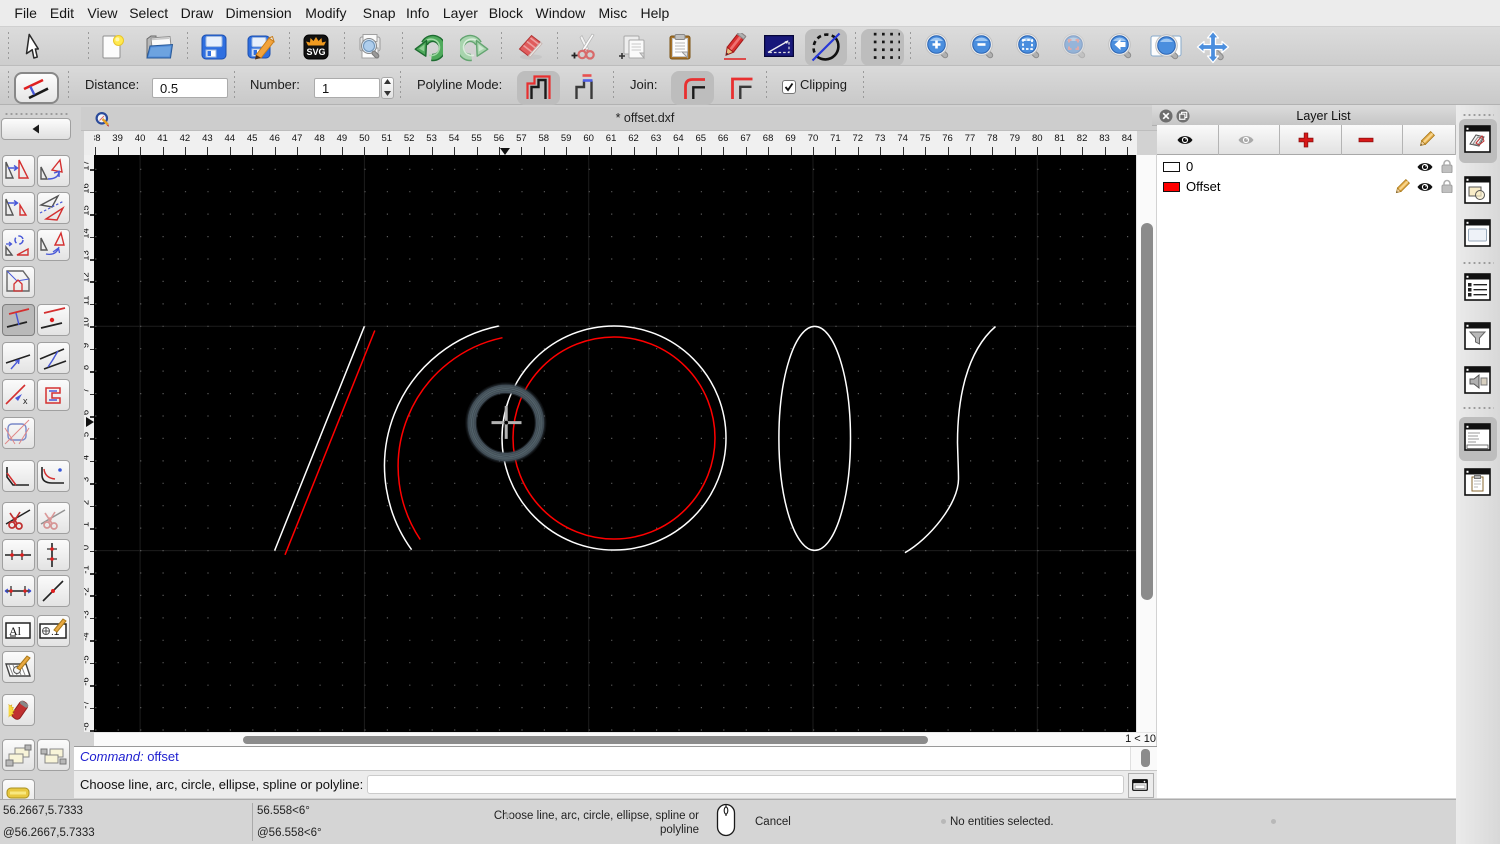  What do you see at coordinates (315, 52) in the screenshot?
I see `svg-text: SVG` at bounding box center [315, 52].